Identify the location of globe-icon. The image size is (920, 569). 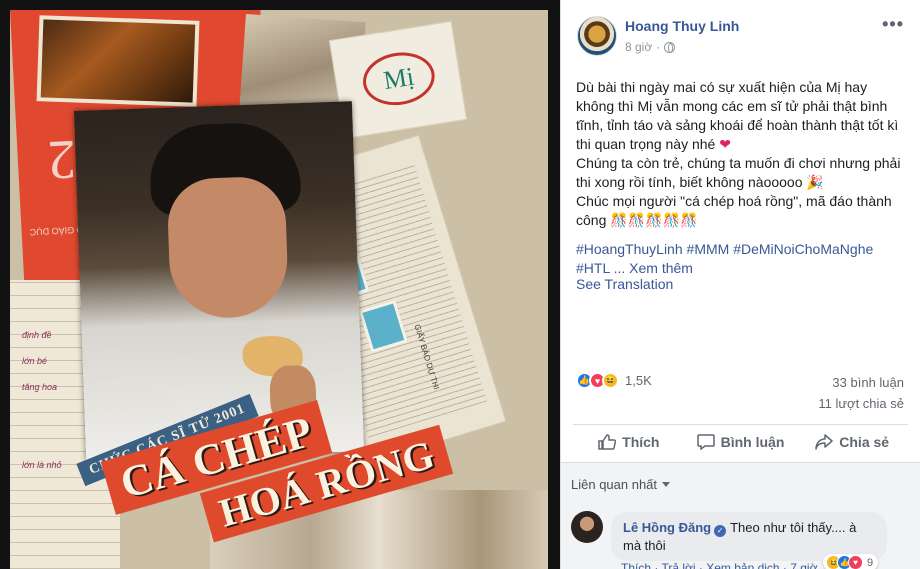
(670, 47).